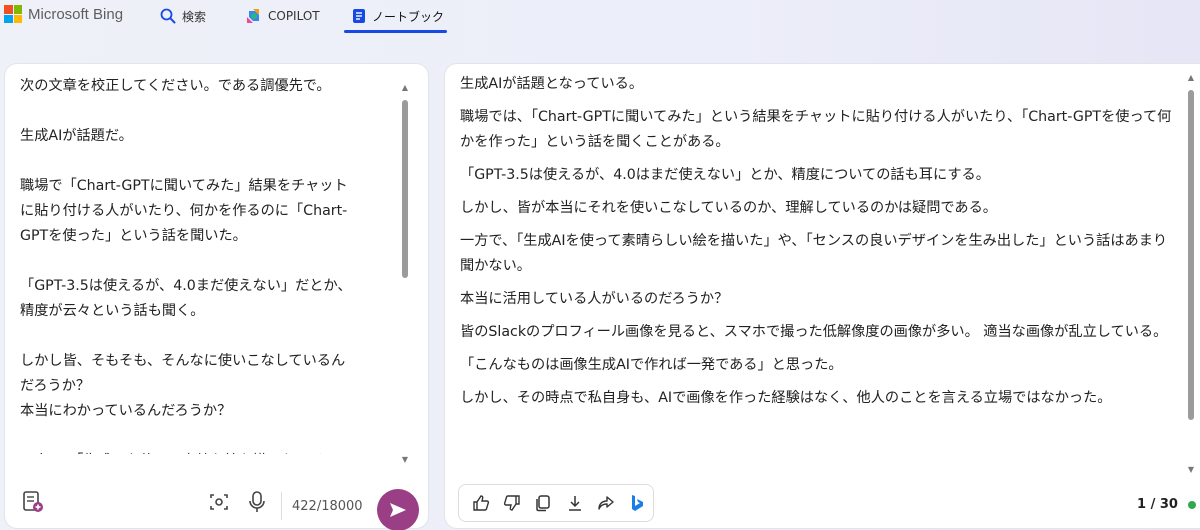 This screenshot has height=530, width=1200. I want to click on mic-icon, so click(257, 501).